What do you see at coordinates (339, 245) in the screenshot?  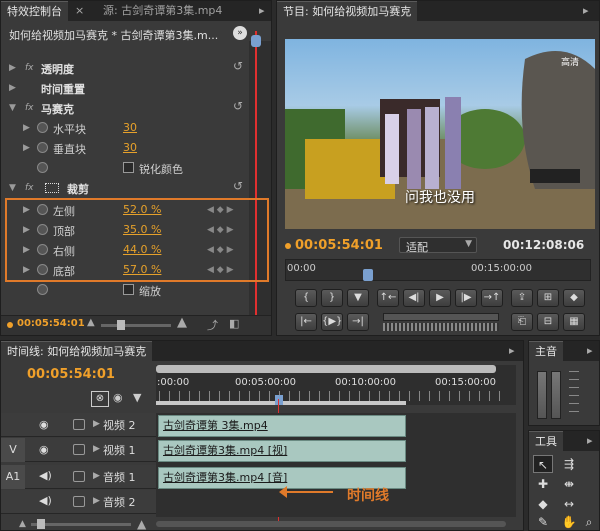 I see `program-timecode: 00:05:54:01` at bounding box center [339, 245].